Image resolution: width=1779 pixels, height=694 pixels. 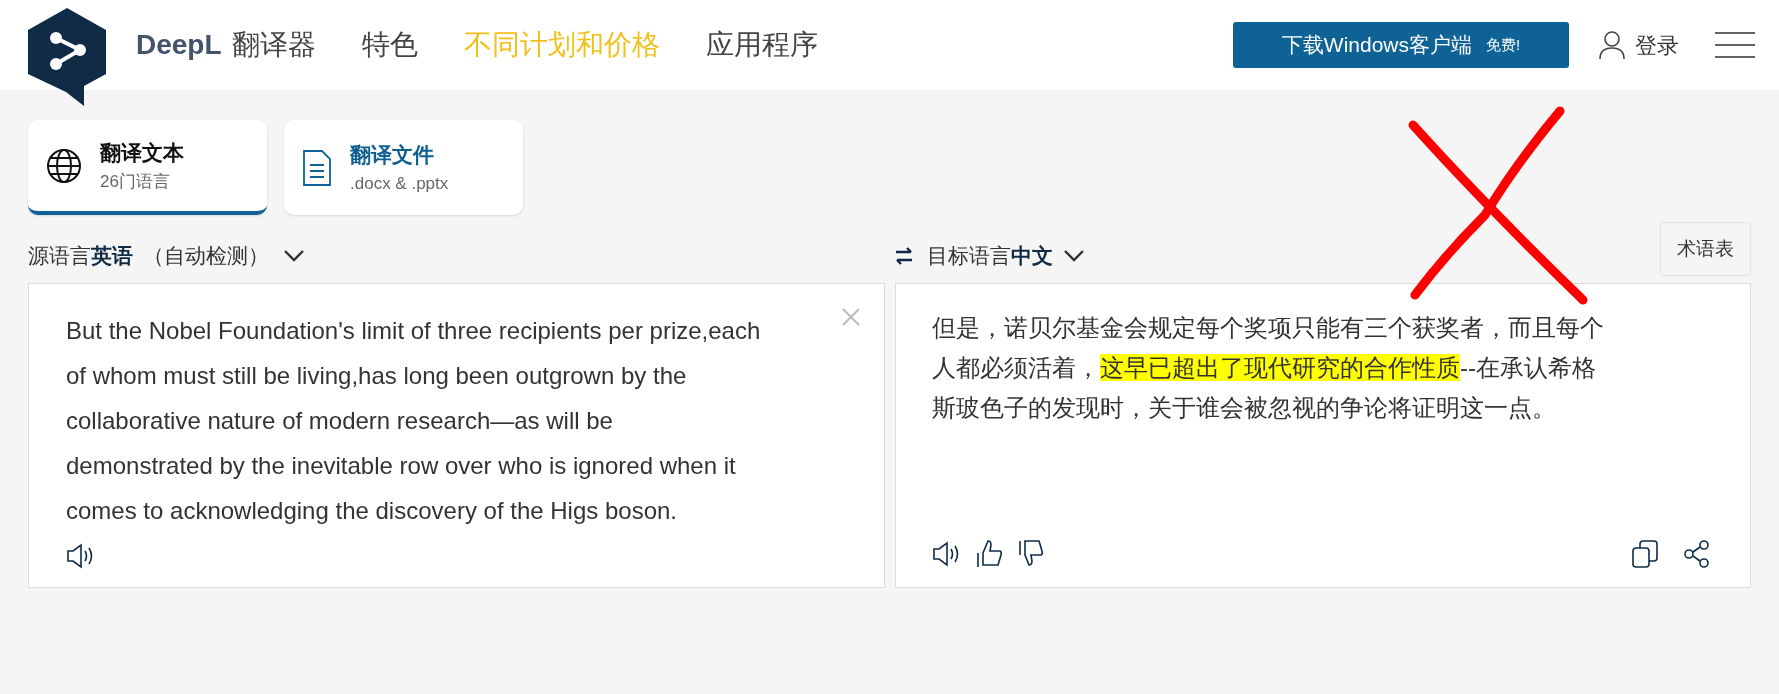 I want to click on menu-icon, so click(x=1735, y=45).